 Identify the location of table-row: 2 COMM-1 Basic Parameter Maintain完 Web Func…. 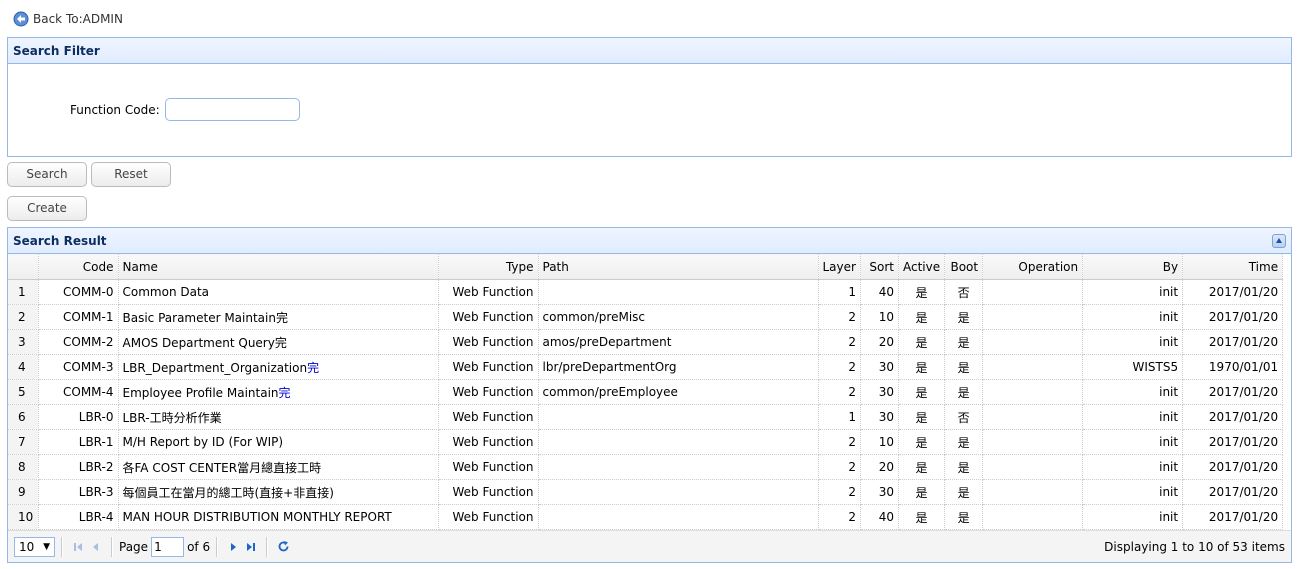
(646, 317).